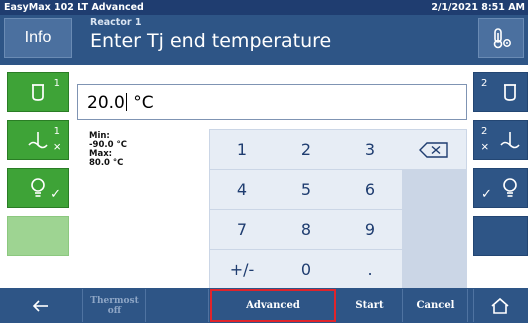 Image resolution: width=528 pixels, height=323 pixels. What do you see at coordinates (126, 102) in the screenshot?
I see `text-caret` at bounding box center [126, 102].